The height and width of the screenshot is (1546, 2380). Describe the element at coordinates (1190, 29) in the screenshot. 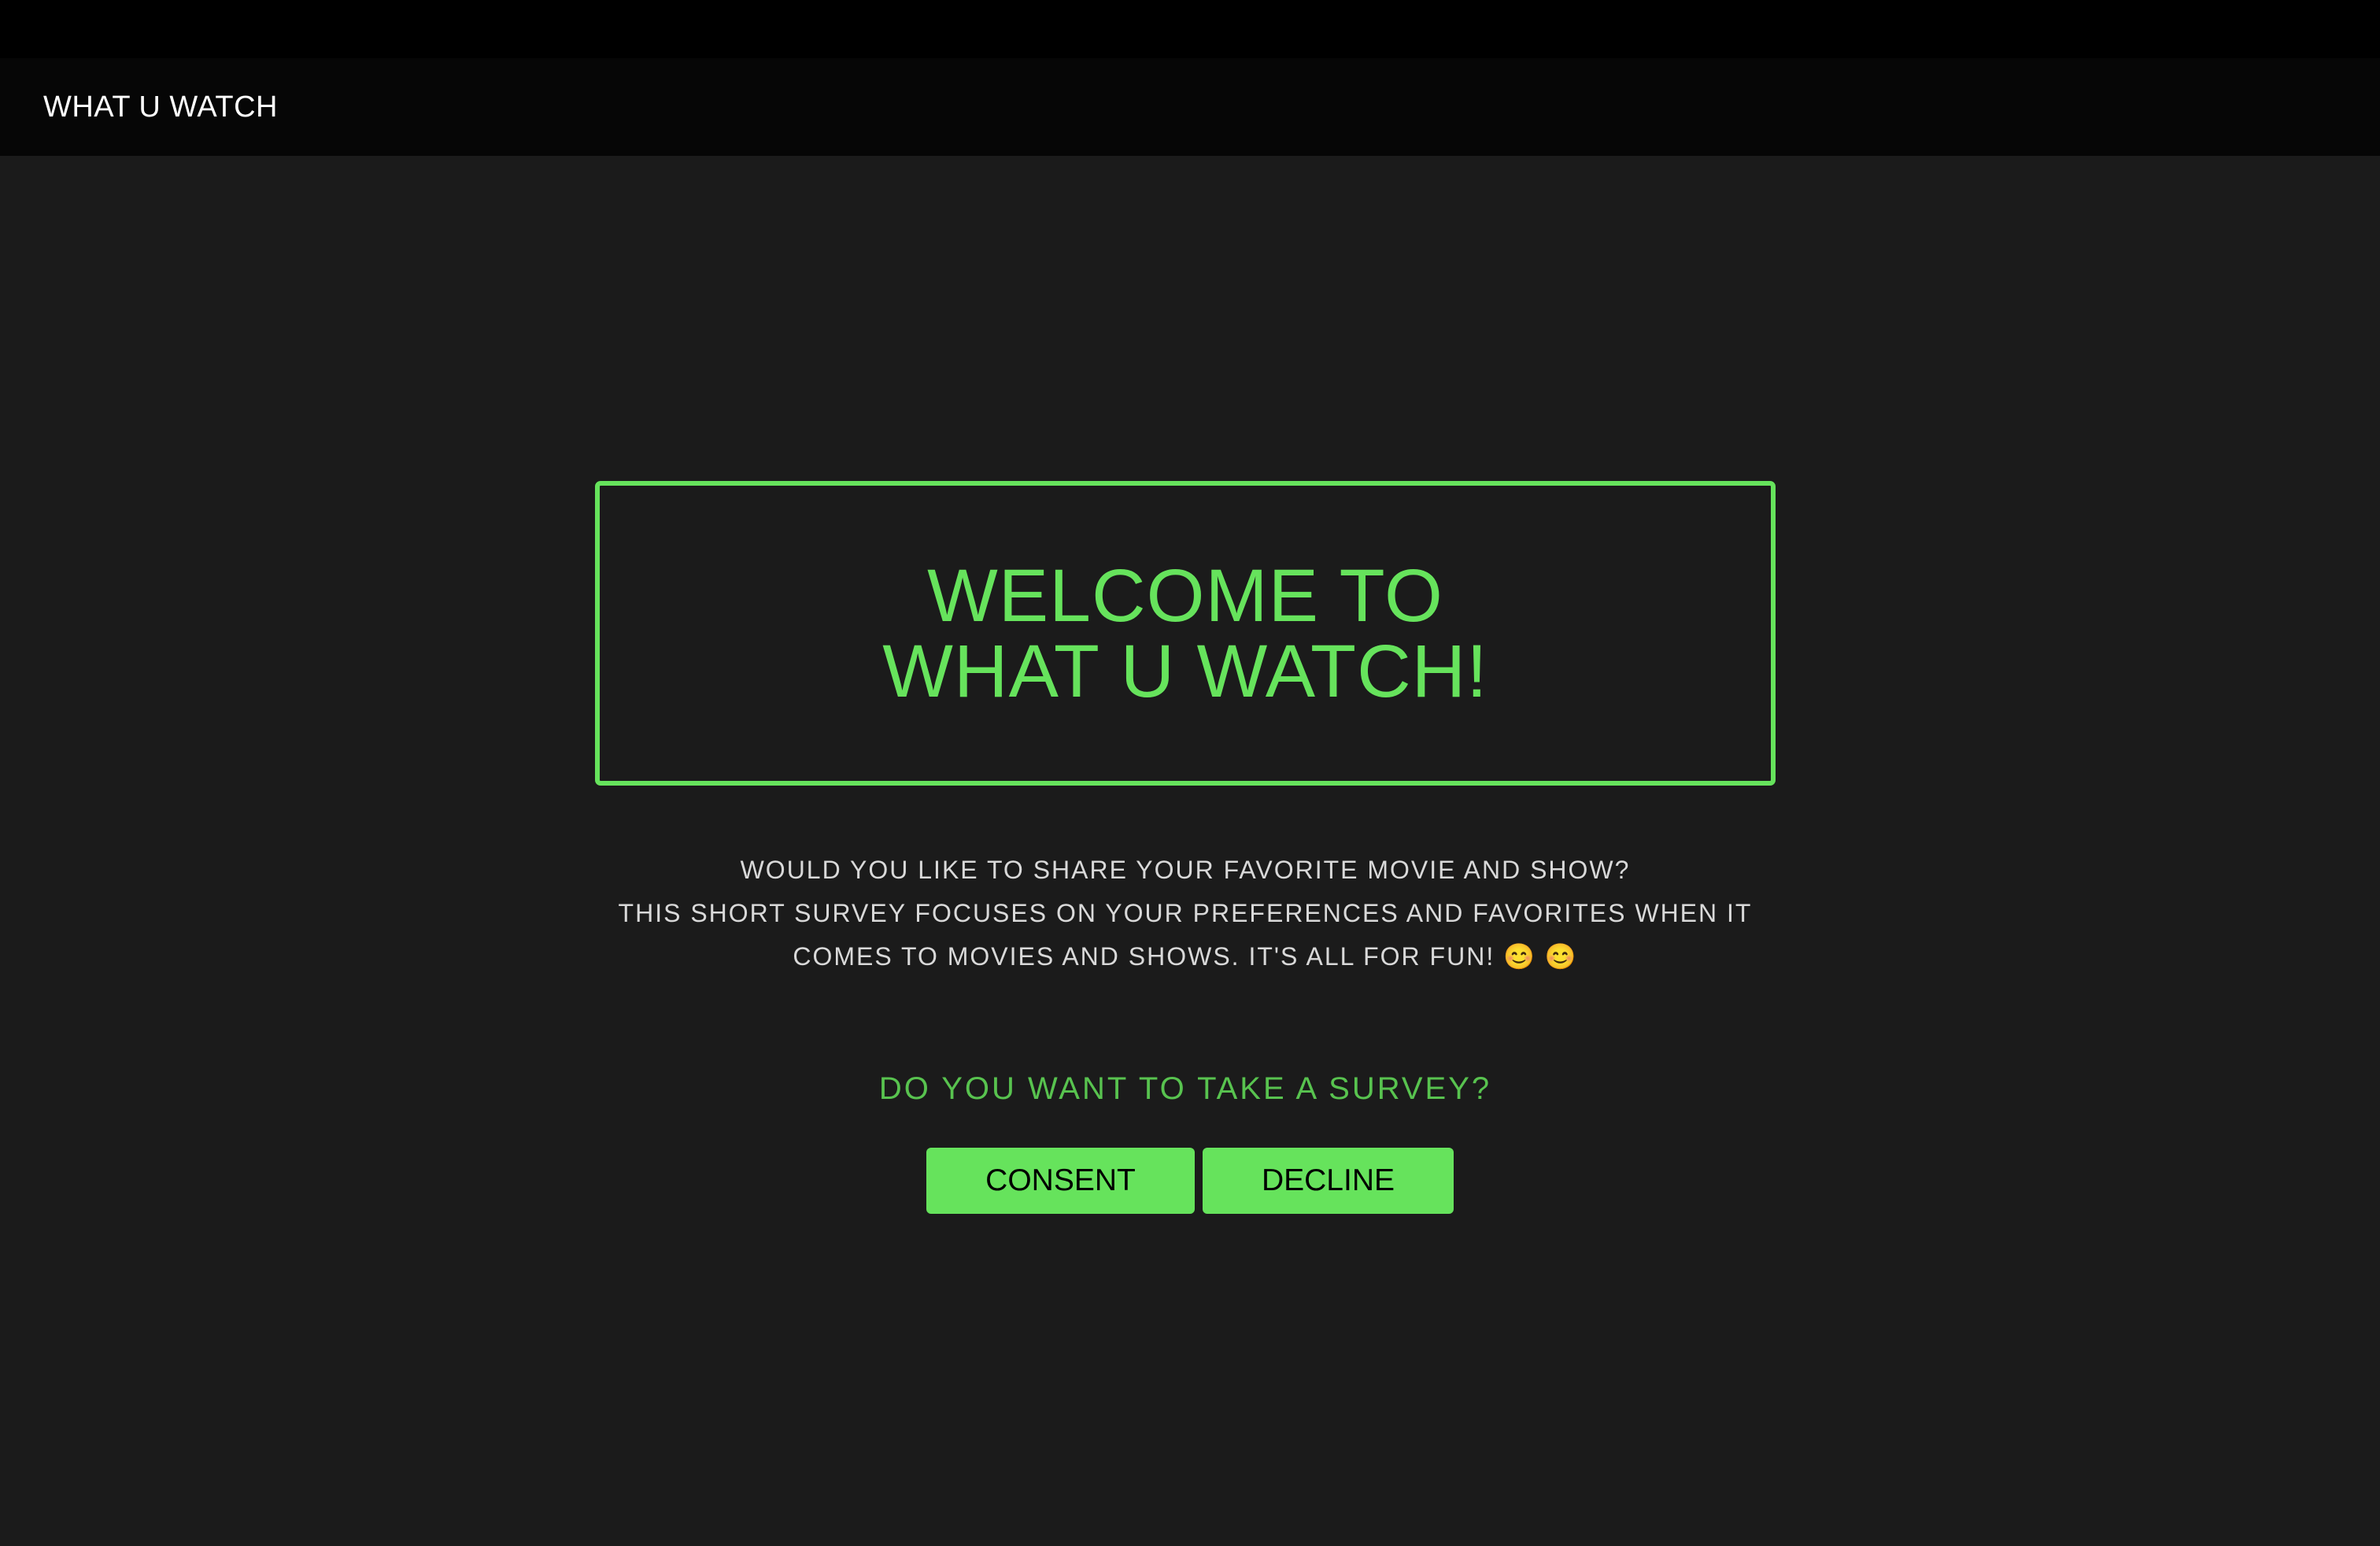

I see `window-top-strip` at that location.